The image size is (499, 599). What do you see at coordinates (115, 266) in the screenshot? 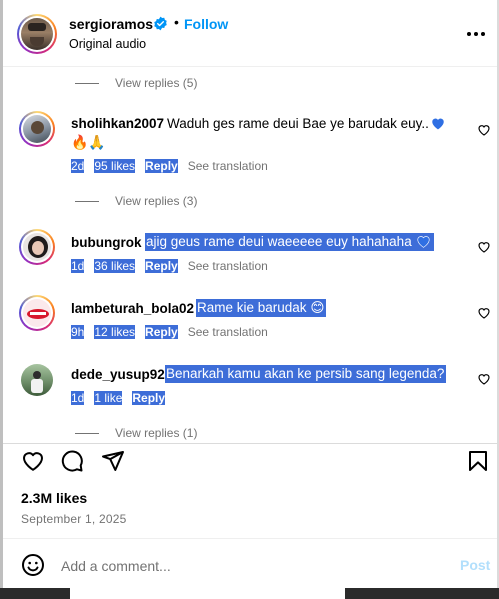
I see `comment-likes: 36 likes` at bounding box center [115, 266].